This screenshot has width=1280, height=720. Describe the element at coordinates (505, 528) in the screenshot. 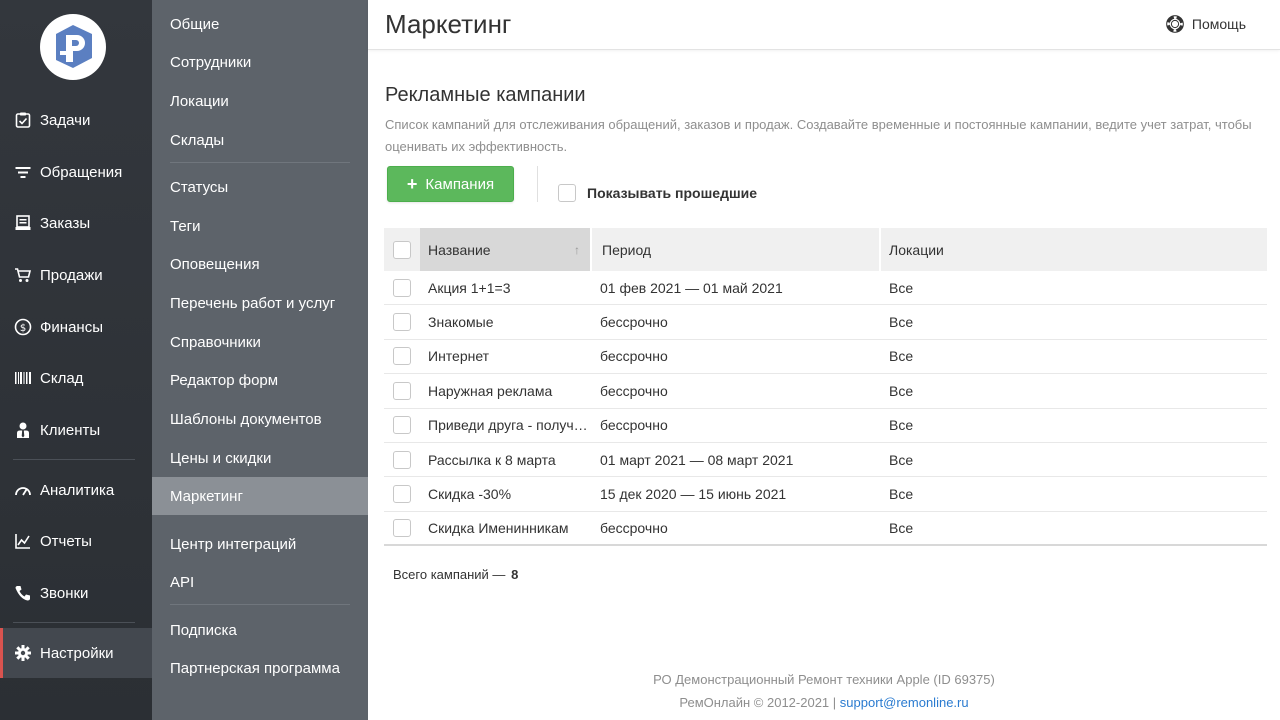

I see `campaign-name: Скидка Именинникам` at that location.